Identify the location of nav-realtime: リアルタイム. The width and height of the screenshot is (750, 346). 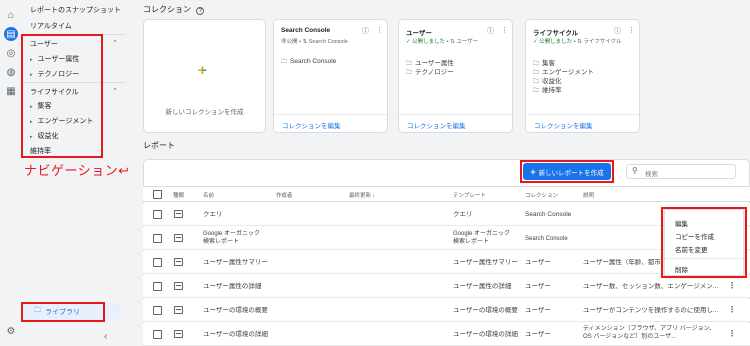
(51, 26).